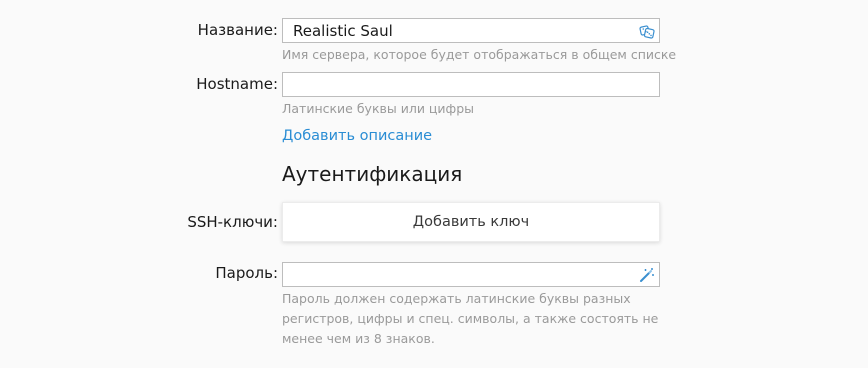 The image size is (868, 368). Describe the element at coordinates (237, 84) in the screenshot. I see `hostname-label: Hostname:` at that location.